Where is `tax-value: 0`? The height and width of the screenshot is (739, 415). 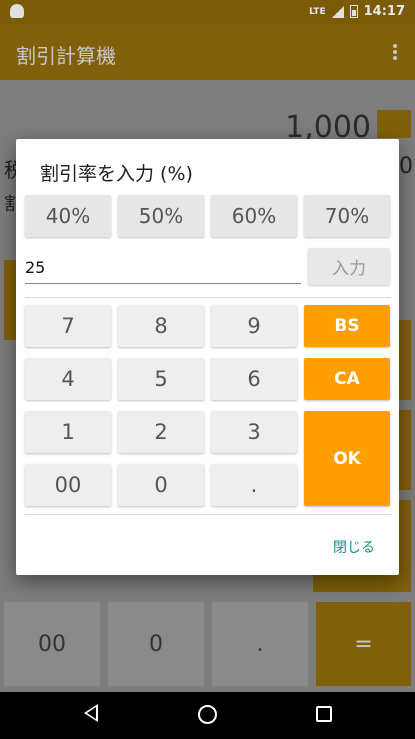 tax-value: 0 is located at coordinates (406, 166).